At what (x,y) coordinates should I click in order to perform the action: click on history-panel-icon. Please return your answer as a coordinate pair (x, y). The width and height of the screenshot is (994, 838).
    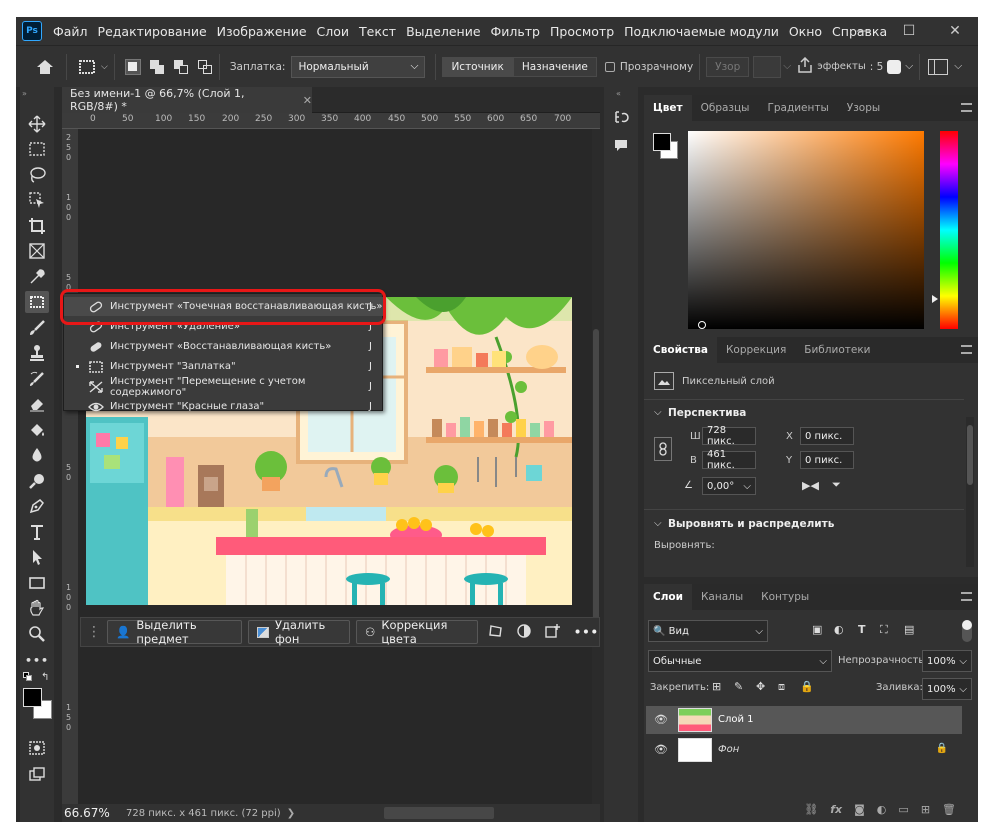
    Looking at the image, I should click on (621, 118).